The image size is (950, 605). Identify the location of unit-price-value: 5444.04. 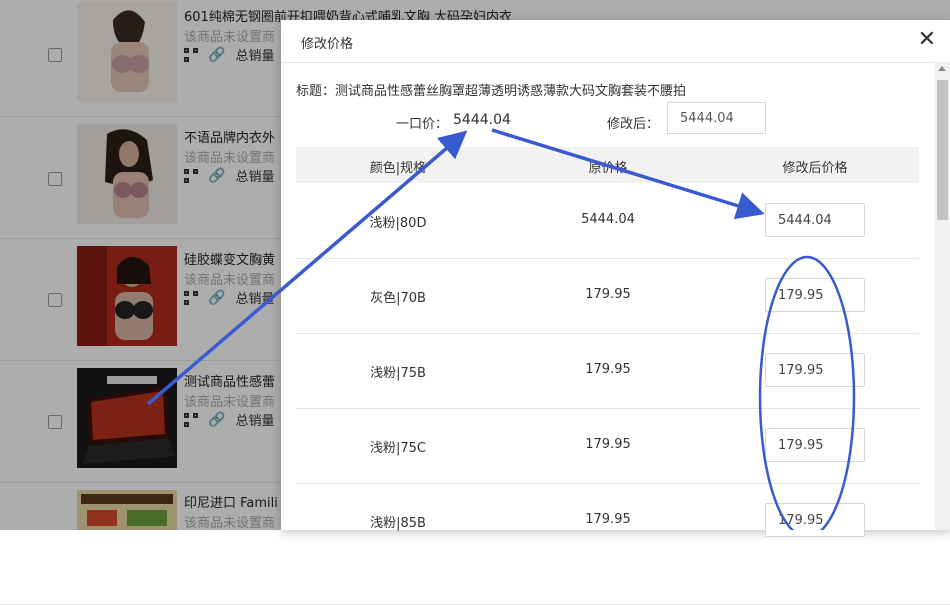
(482, 120).